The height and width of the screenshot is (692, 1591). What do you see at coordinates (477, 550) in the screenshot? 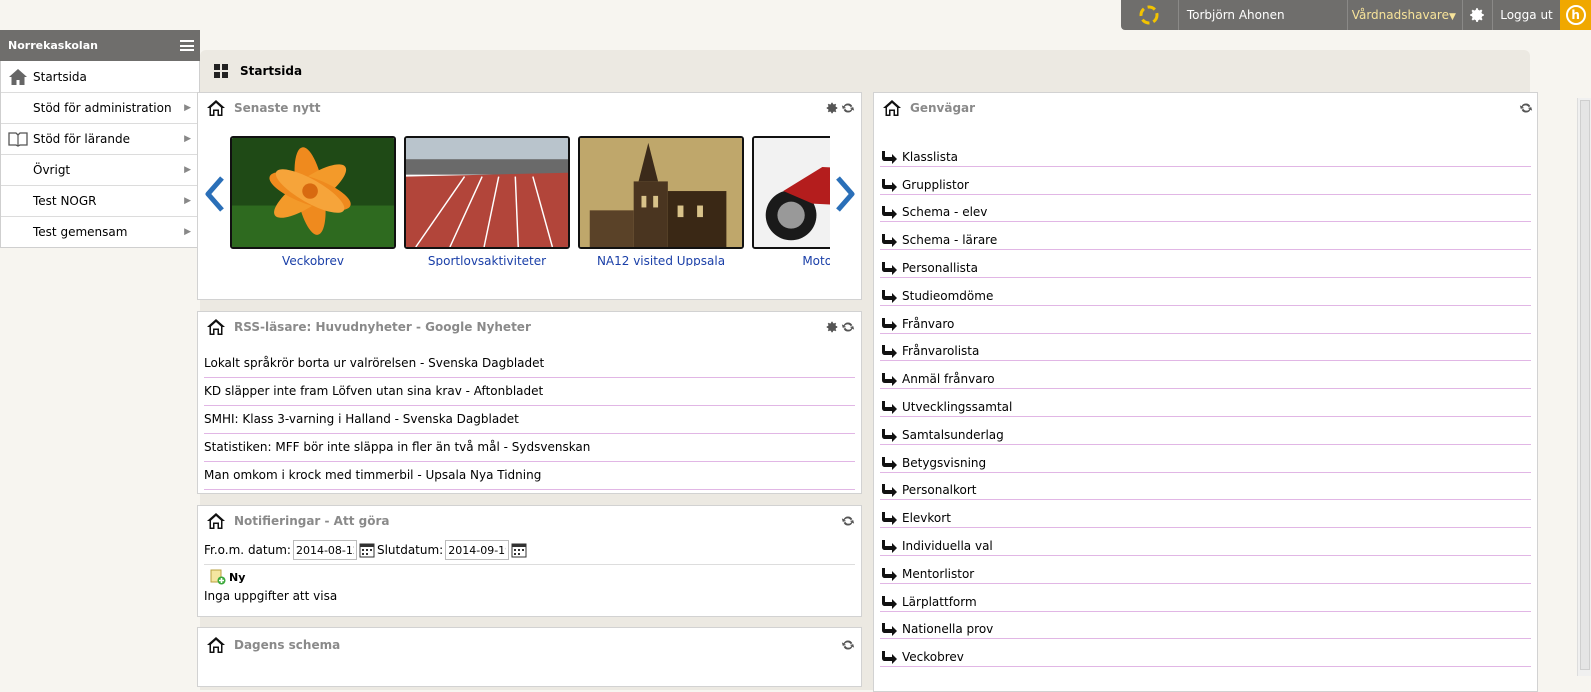
I see `to-date-input` at bounding box center [477, 550].